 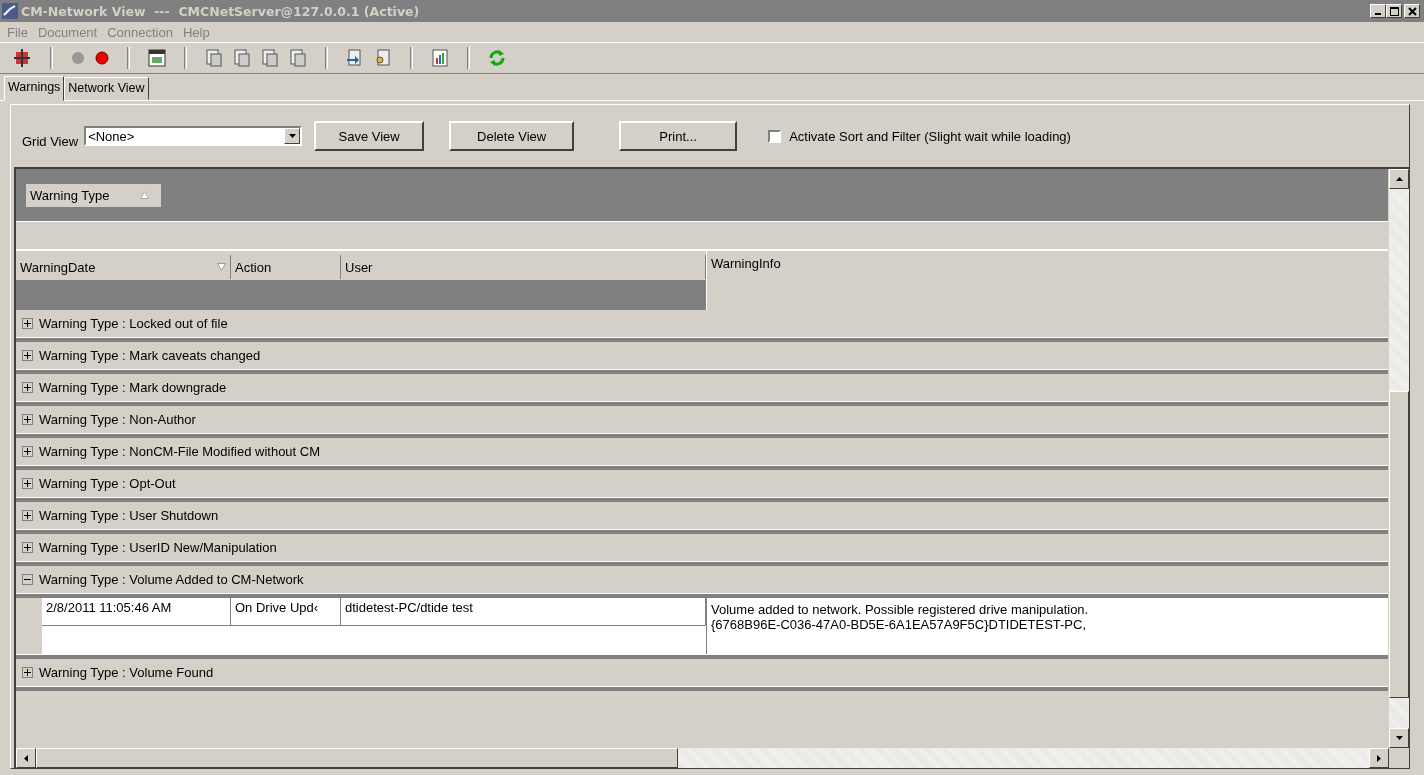 I want to click on delete-view-button: Delete View, so click(x=512, y=136).